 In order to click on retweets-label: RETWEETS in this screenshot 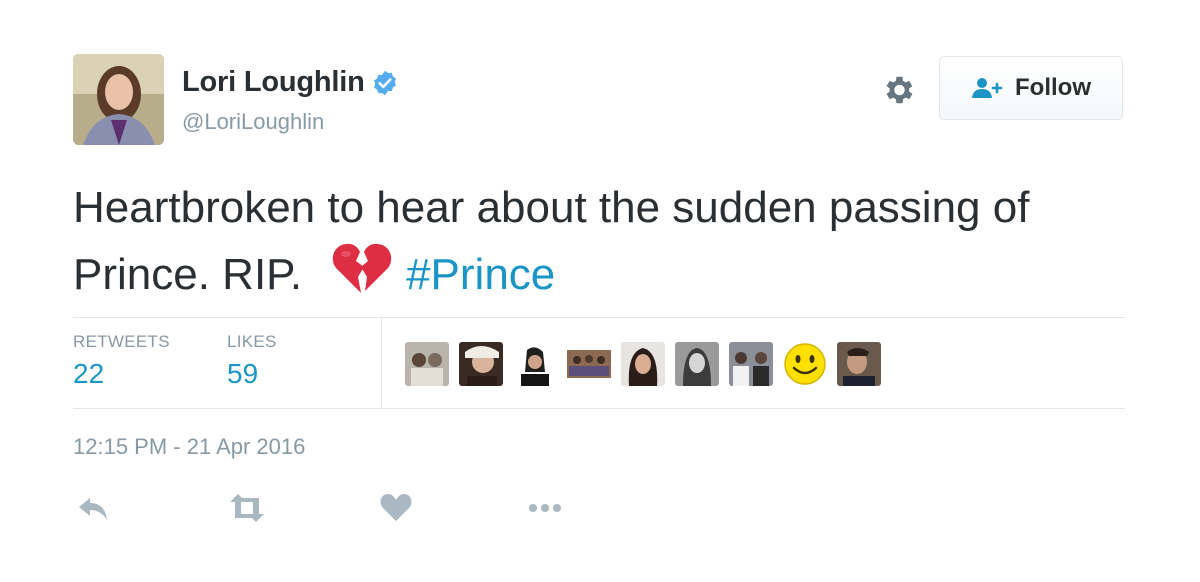, I will do `click(121, 341)`.